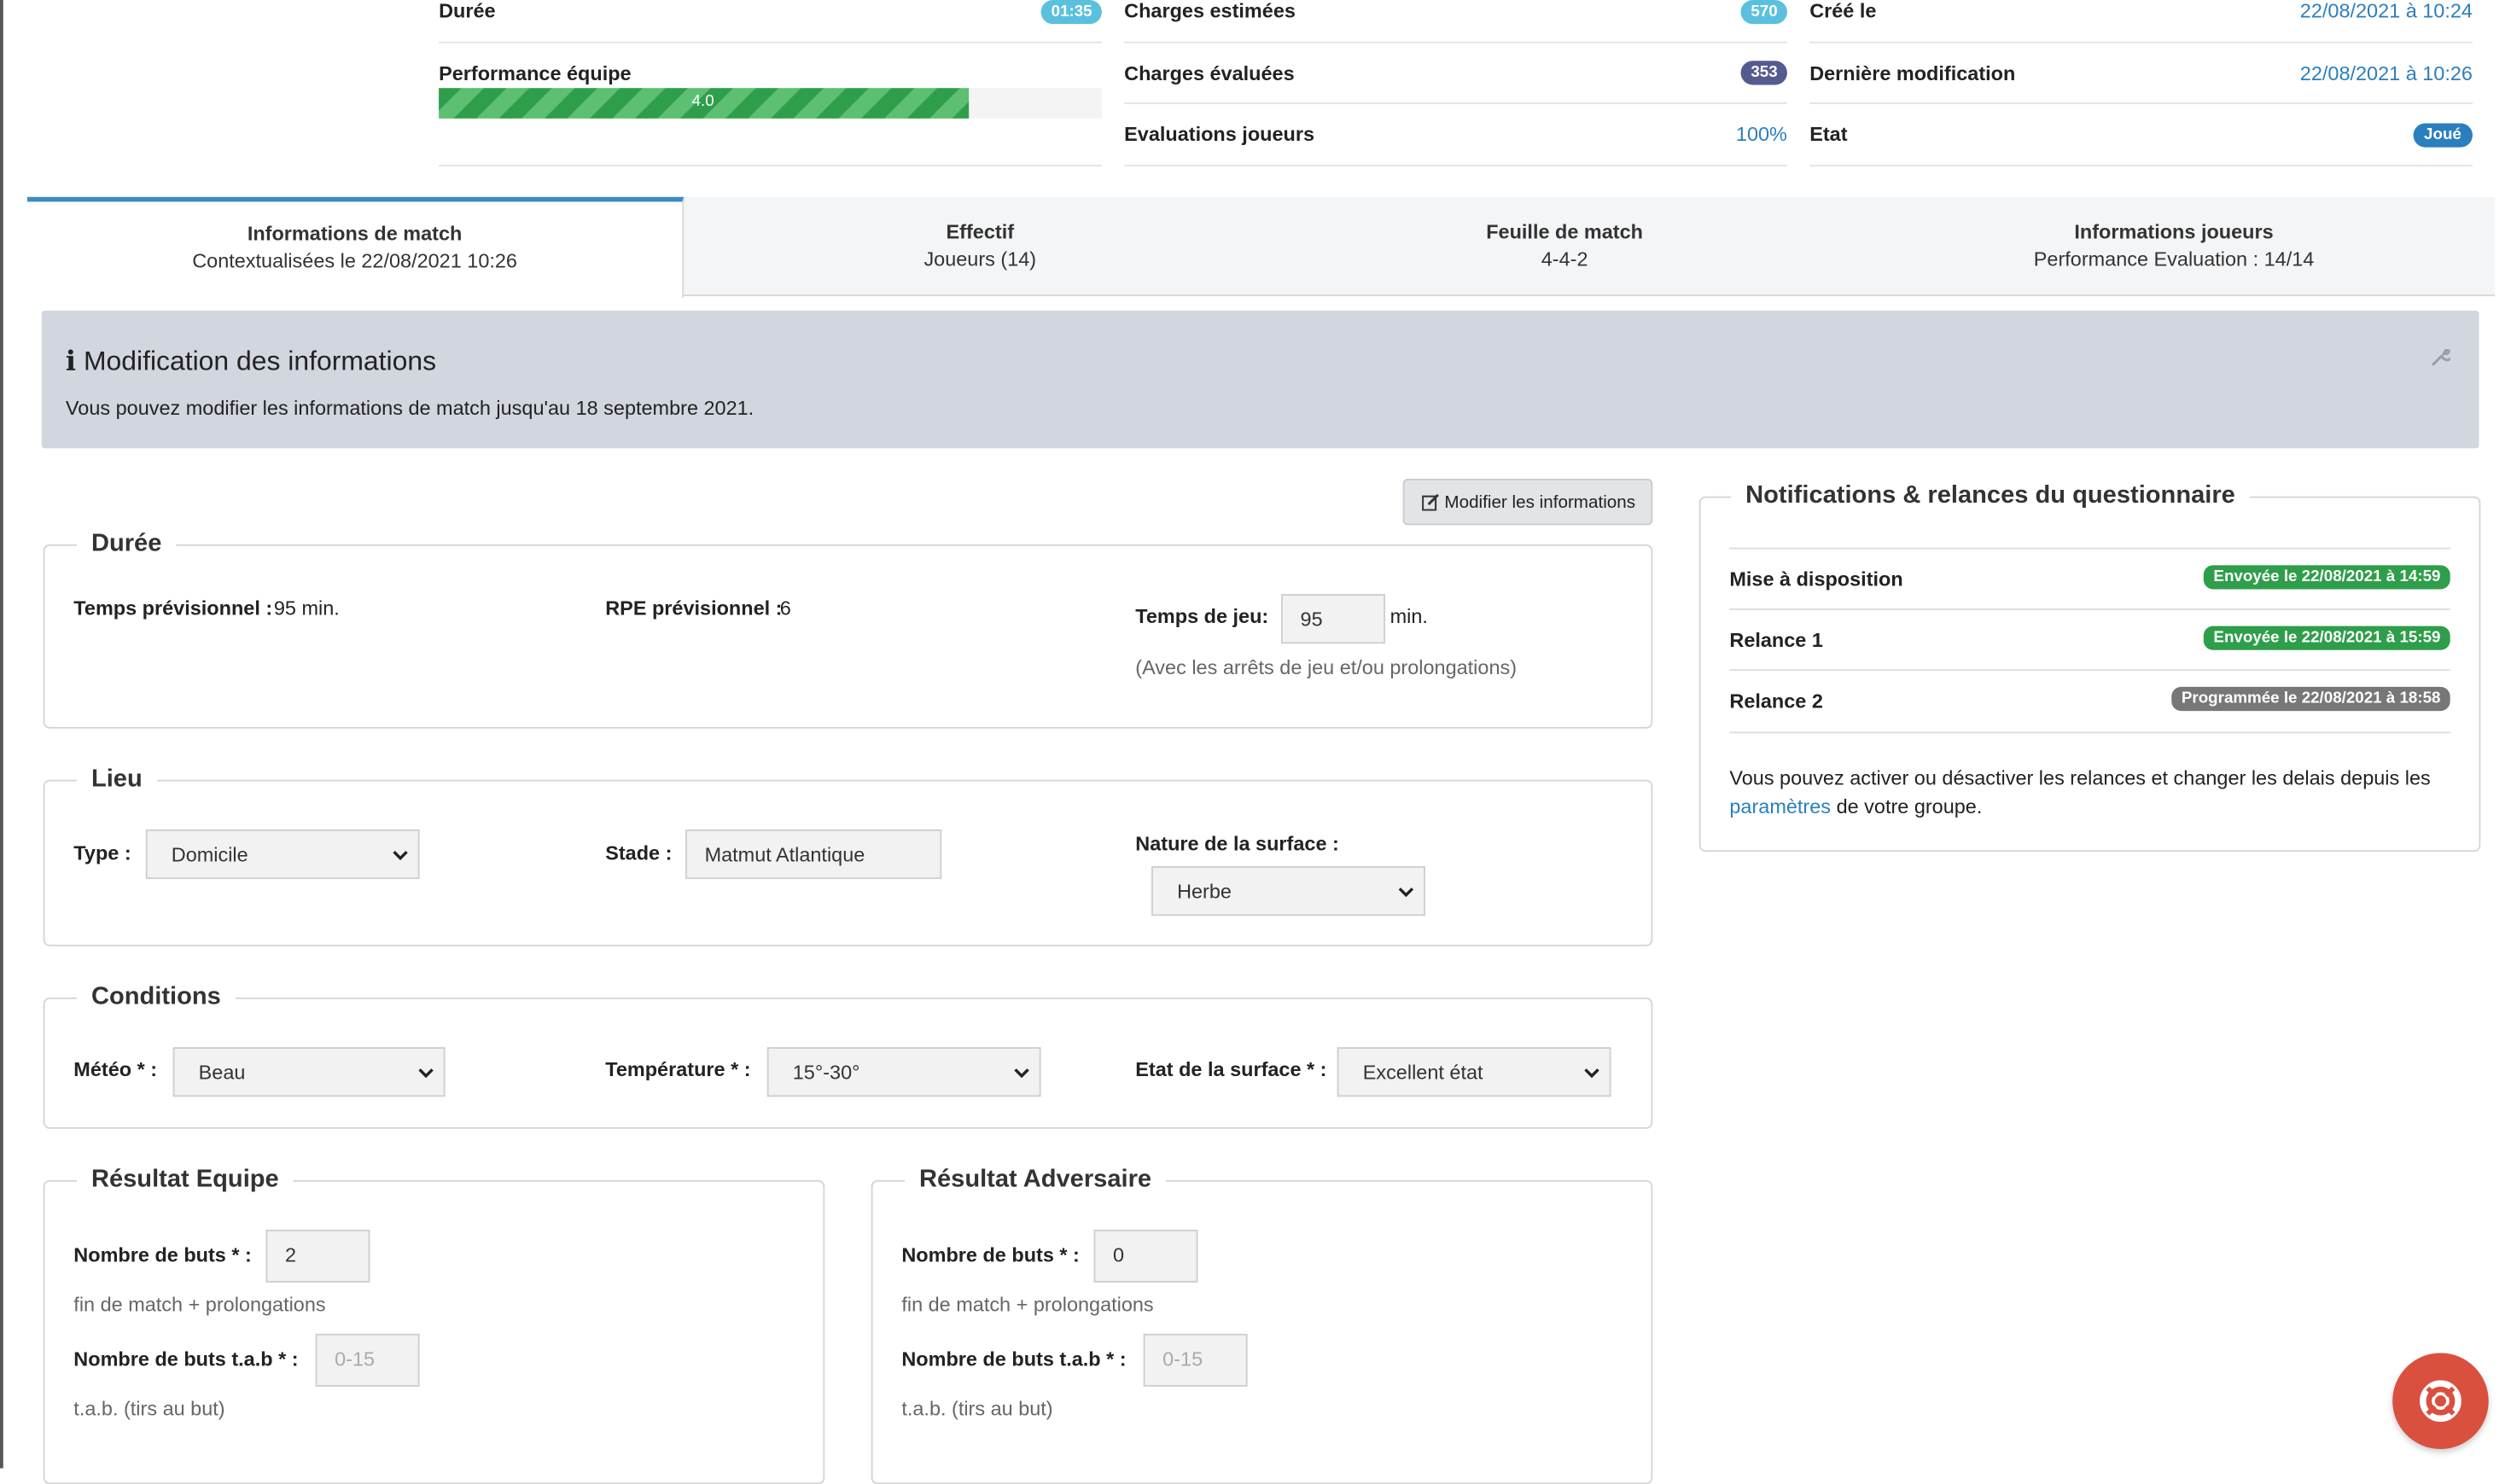 This screenshot has height=1484, width=2511. I want to click on etat-surface-select: Excellent état, so click(1474, 1072).